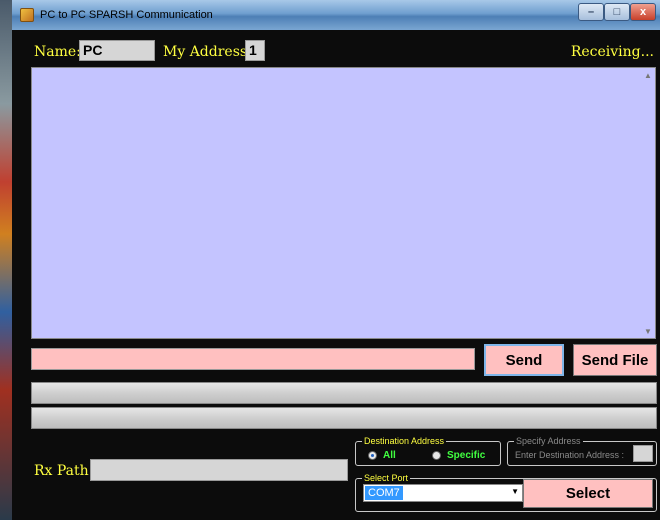  Describe the element at coordinates (219, 470) in the screenshot. I see `rx-path-field` at that location.